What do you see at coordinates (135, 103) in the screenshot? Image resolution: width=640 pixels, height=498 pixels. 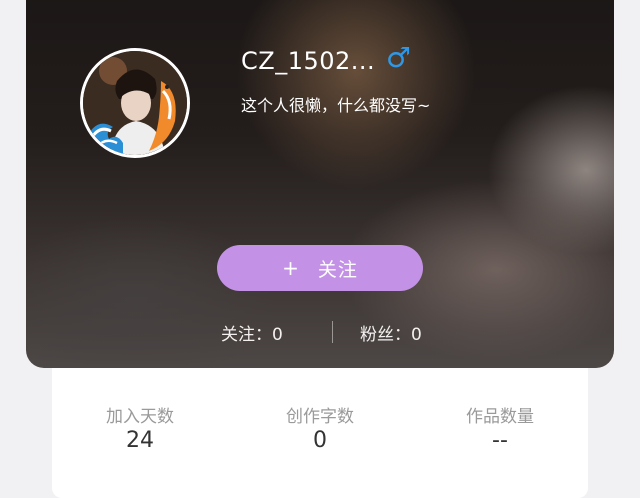 I see `avatar` at bounding box center [135, 103].